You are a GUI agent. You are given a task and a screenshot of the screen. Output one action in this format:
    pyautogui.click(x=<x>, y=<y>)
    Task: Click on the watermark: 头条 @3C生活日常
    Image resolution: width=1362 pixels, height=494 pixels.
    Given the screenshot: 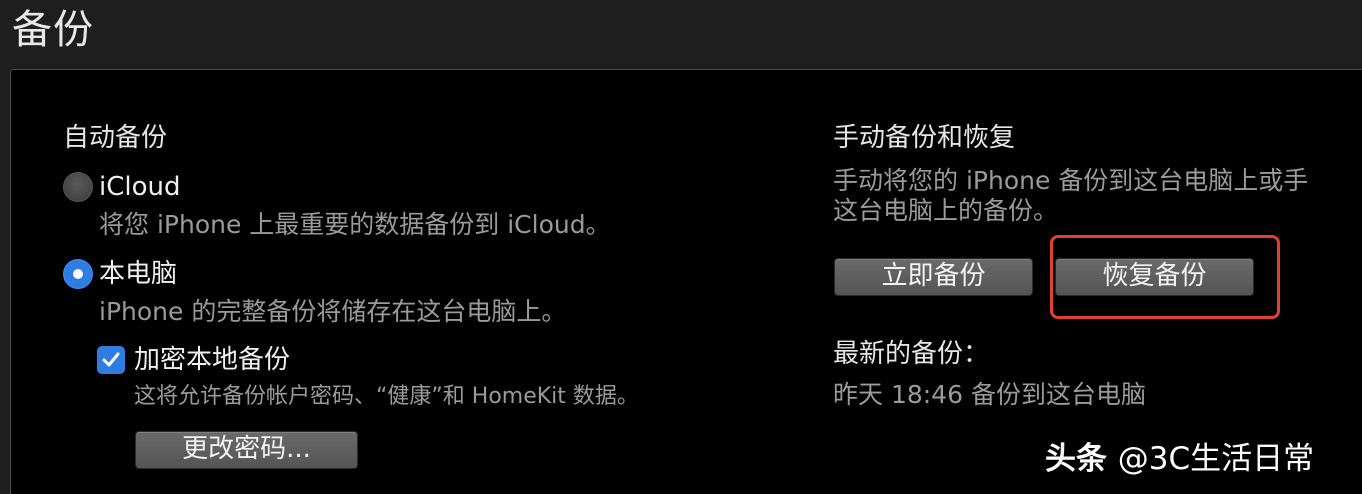 What is the action you would take?
    pyautogui.click(x=1179, y=459)
    